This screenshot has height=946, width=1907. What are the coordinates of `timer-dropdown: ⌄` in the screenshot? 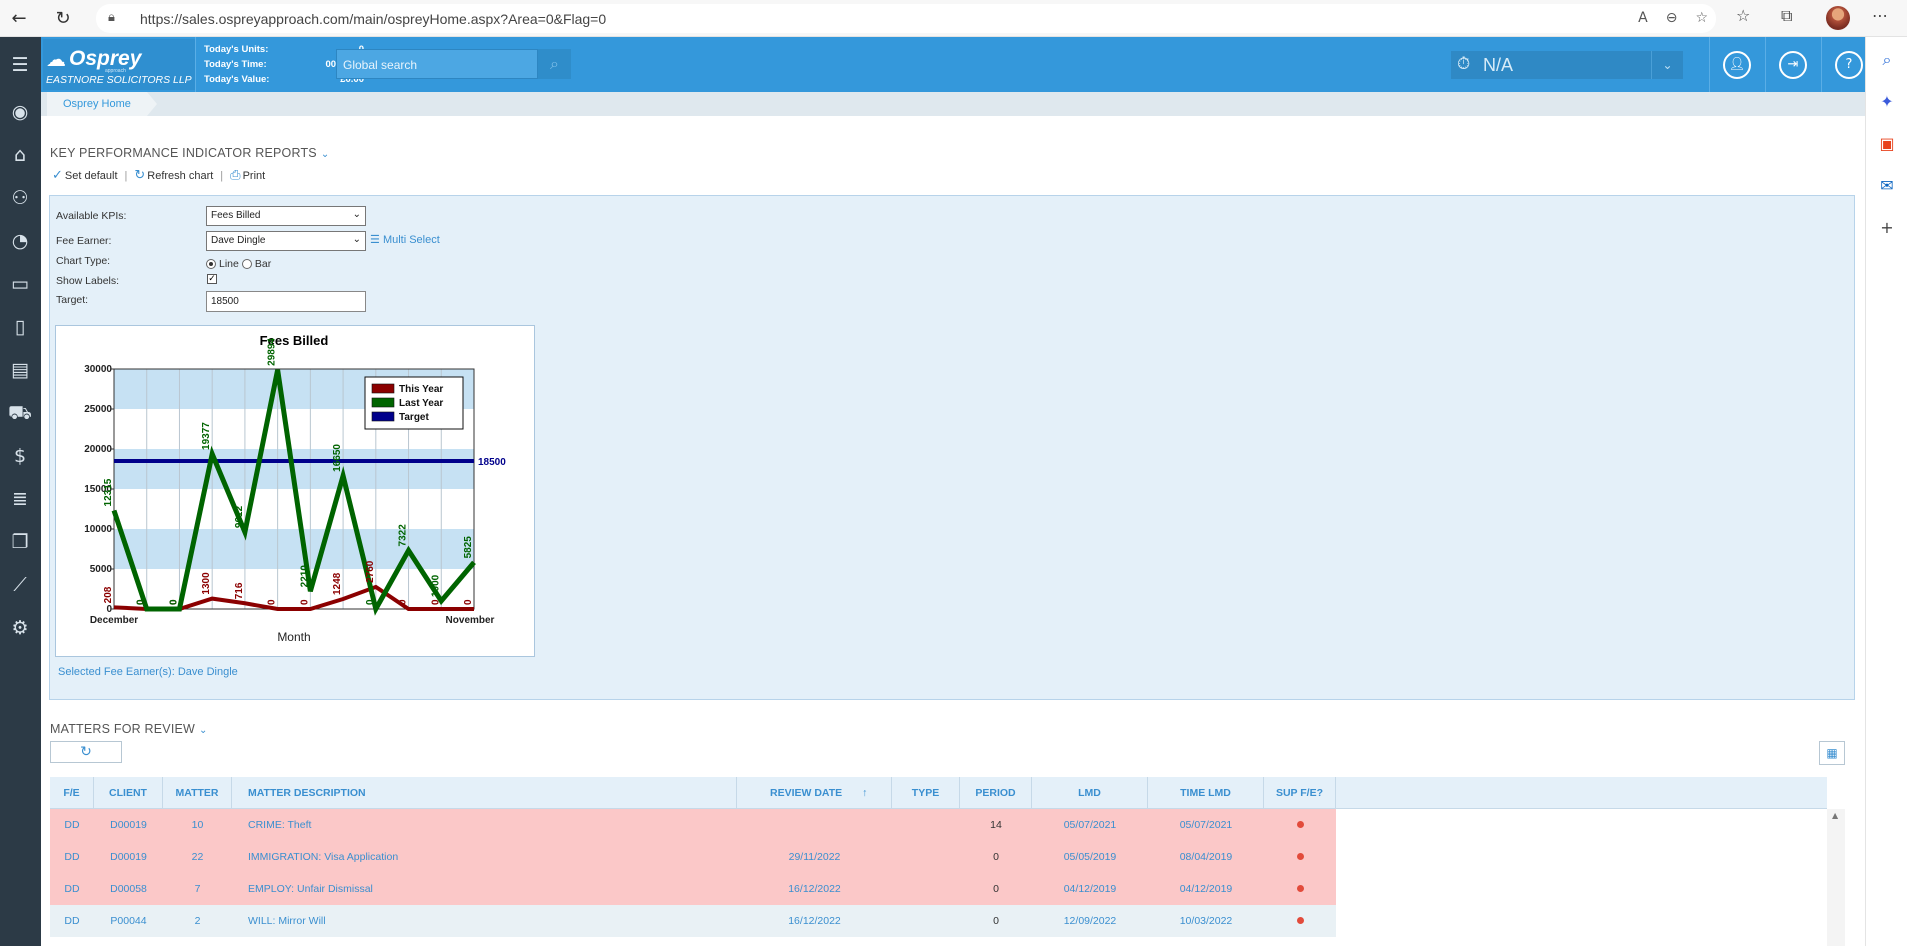 It's located at (1667, 65).